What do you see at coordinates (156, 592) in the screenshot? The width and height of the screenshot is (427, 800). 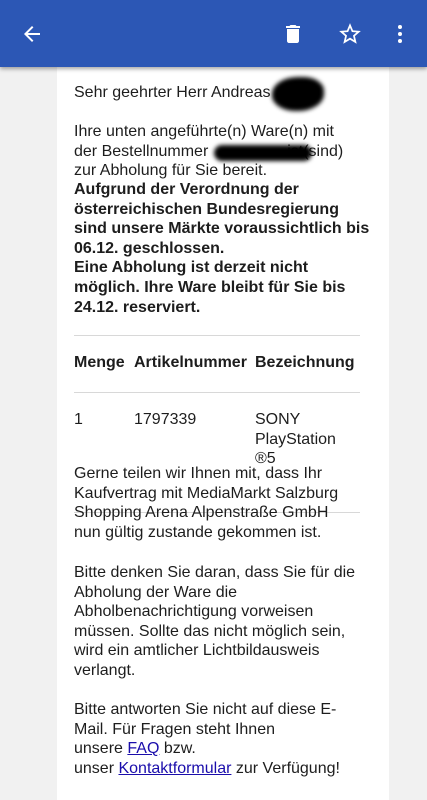 I see `pickup-line: Abholung der Ware die` at bounding box center [156, 592].